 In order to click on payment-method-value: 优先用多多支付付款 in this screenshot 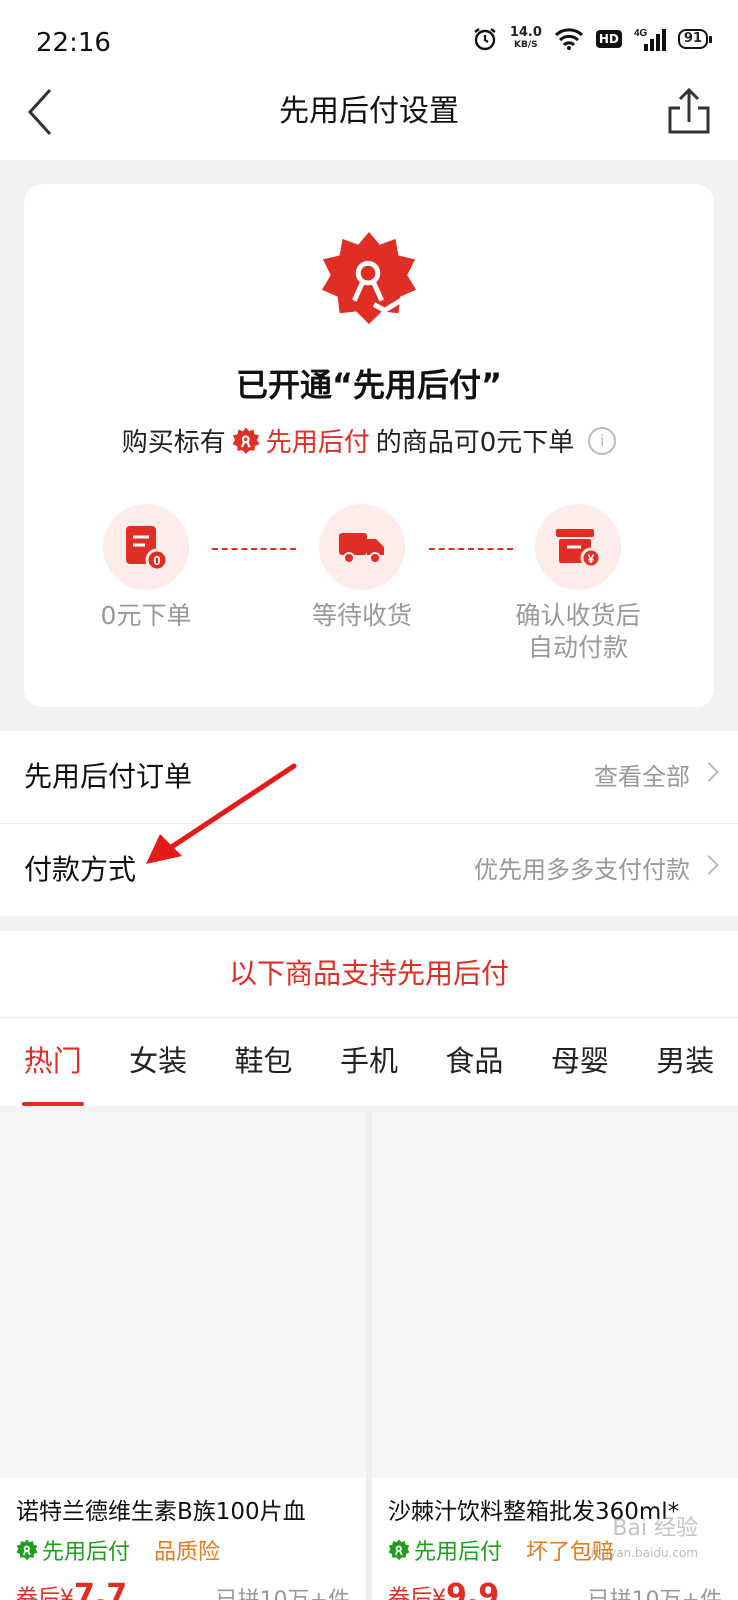, I will do `click(582, 870)`.